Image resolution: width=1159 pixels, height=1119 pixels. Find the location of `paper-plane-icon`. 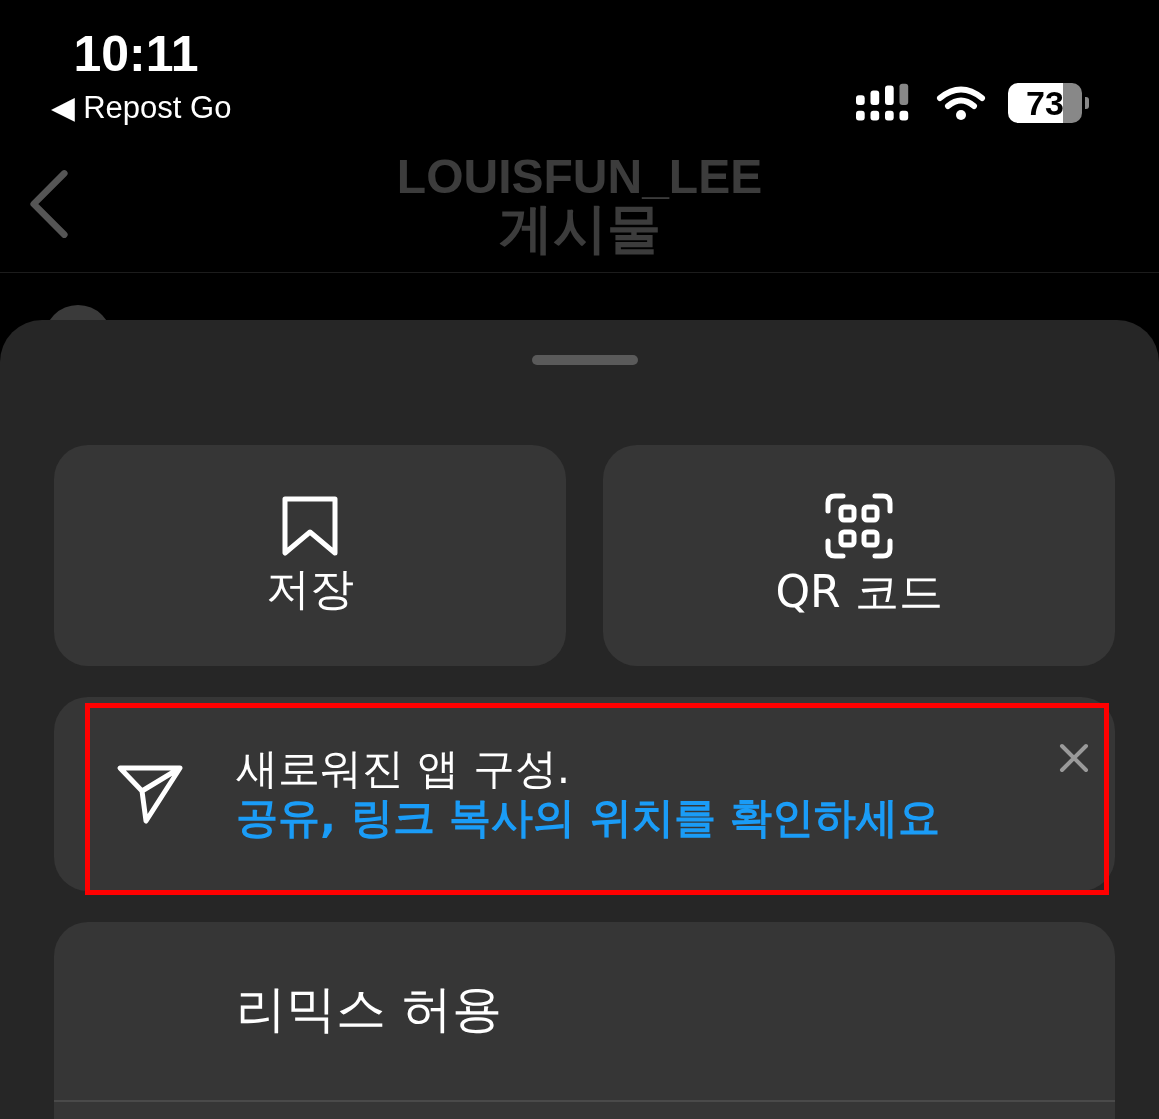

paper-plane-icon is located at coordinates (150, 794).